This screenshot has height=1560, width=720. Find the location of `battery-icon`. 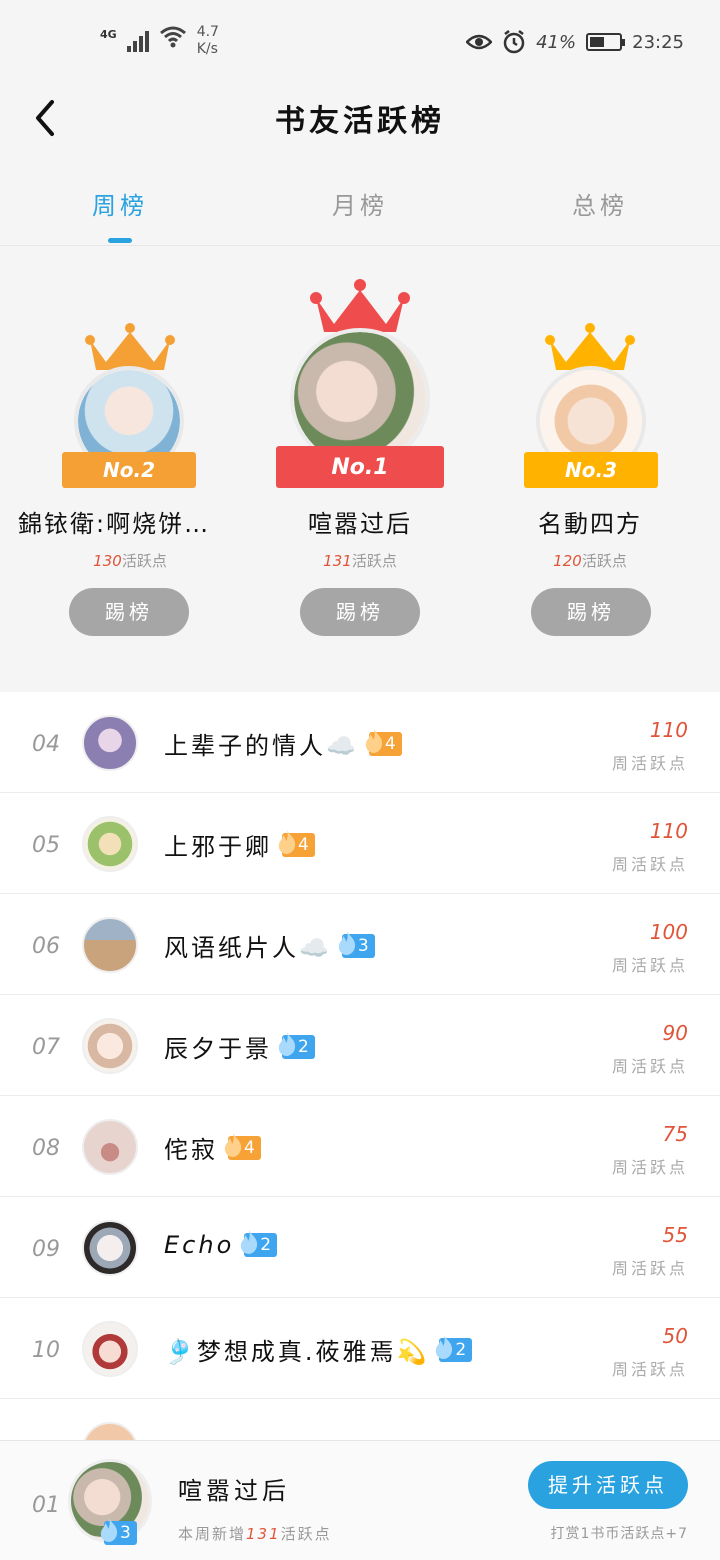

battery-icon is located at coordinates (606, 42).